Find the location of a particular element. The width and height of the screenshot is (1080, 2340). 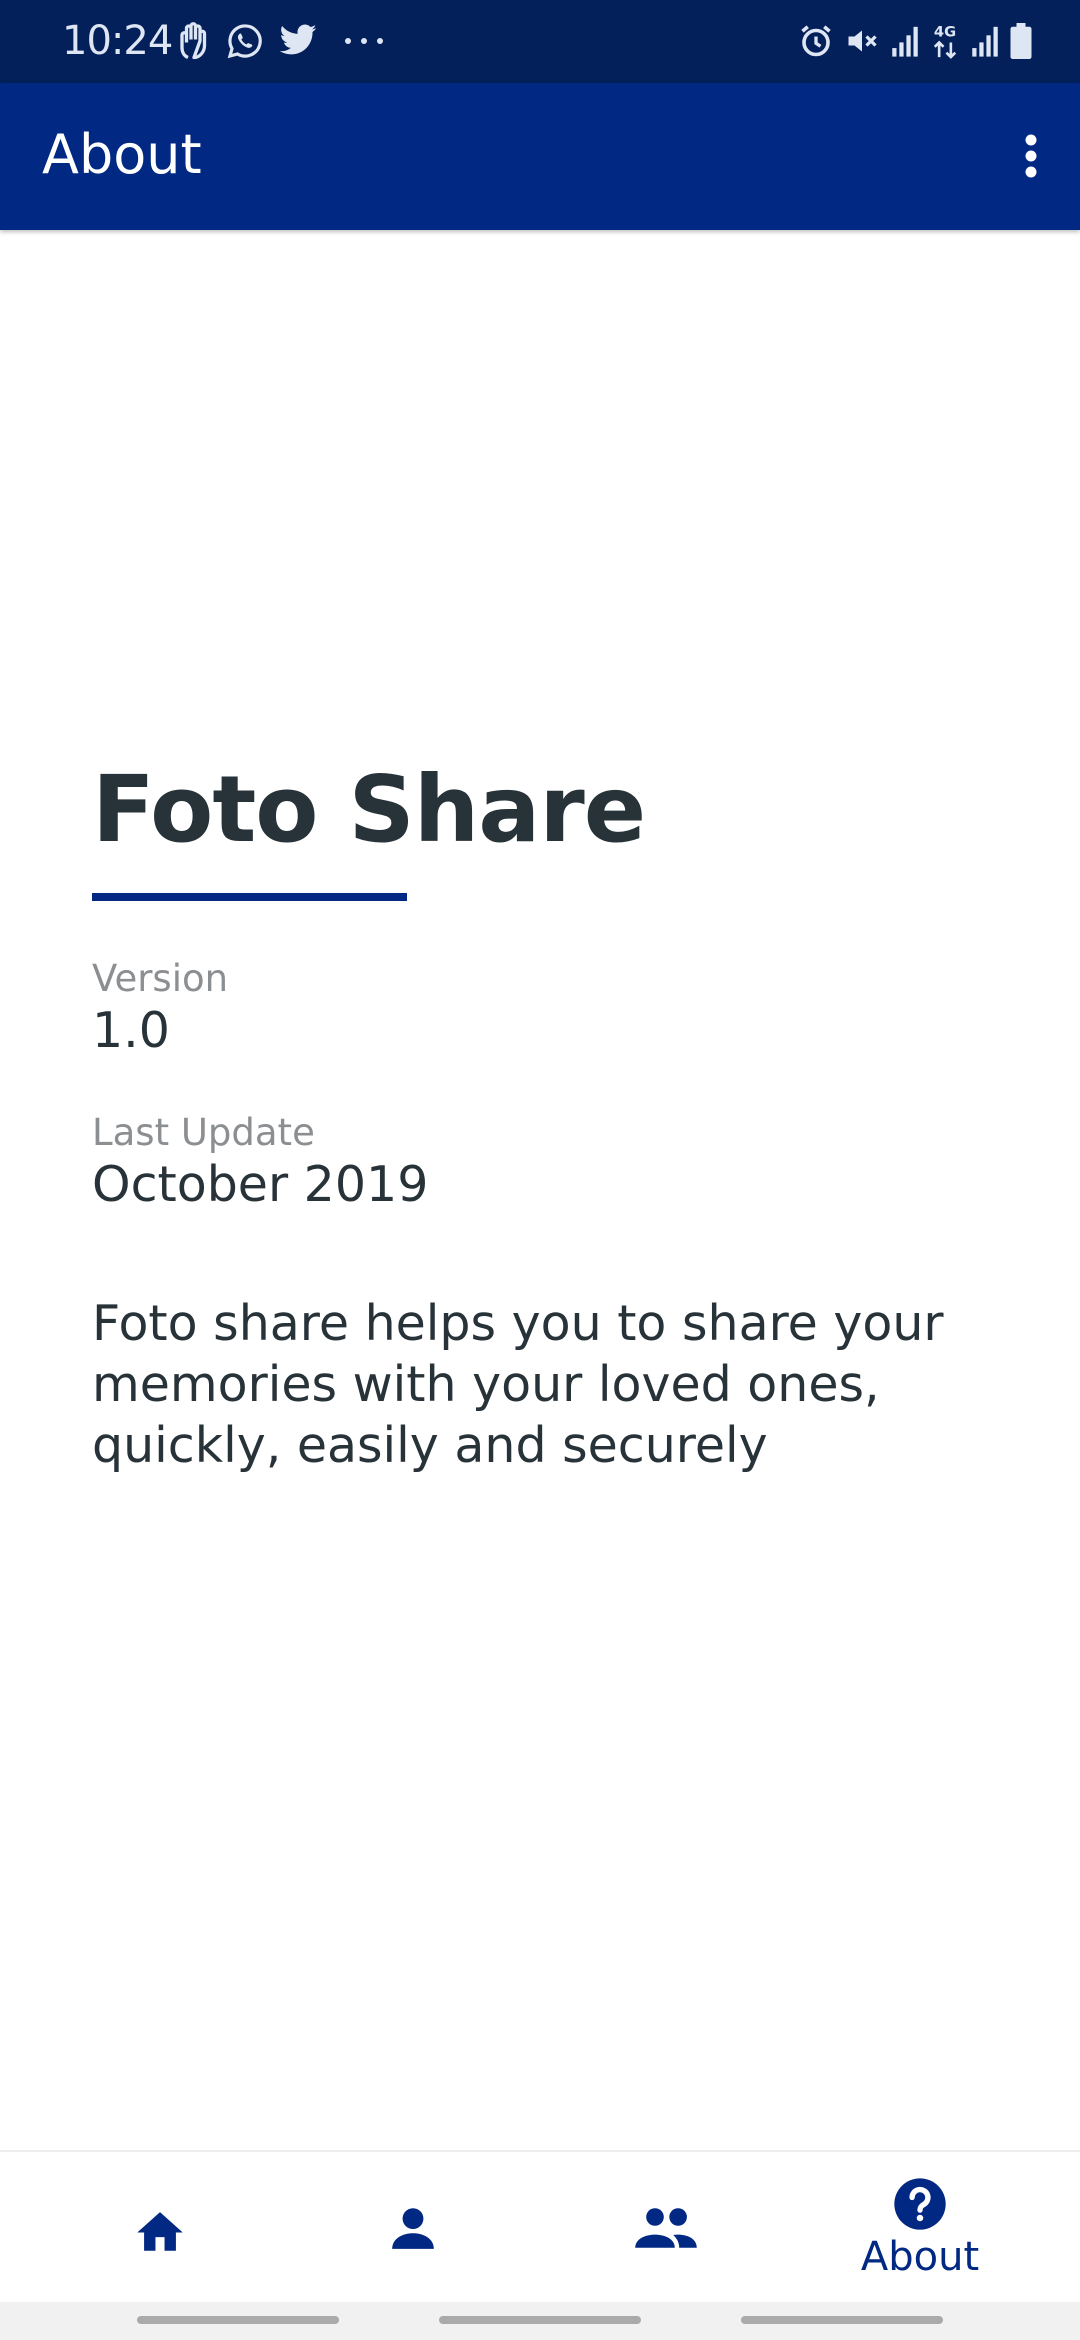

system-status-icons: 4G is located at coordinates (915, 41).